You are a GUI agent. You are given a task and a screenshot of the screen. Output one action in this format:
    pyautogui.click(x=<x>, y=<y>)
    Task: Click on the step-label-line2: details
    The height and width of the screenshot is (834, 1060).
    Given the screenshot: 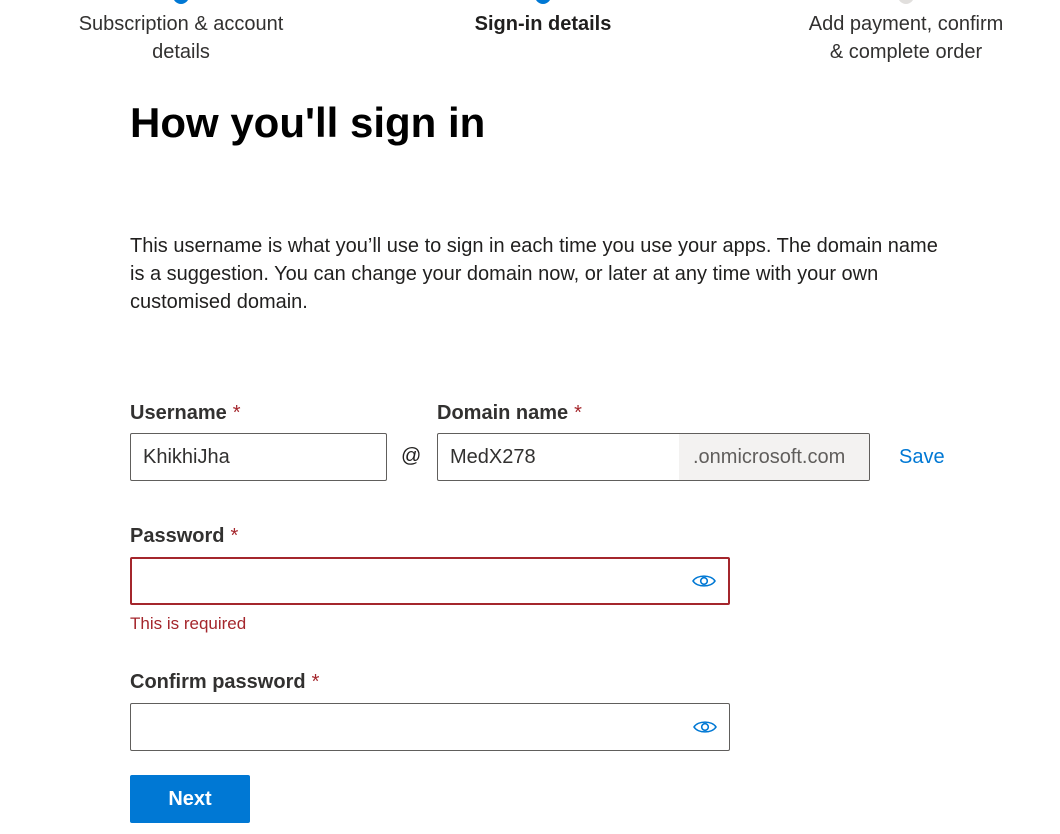 What is the action you would take?
    pyautogui.click(x=181, y=52)
    